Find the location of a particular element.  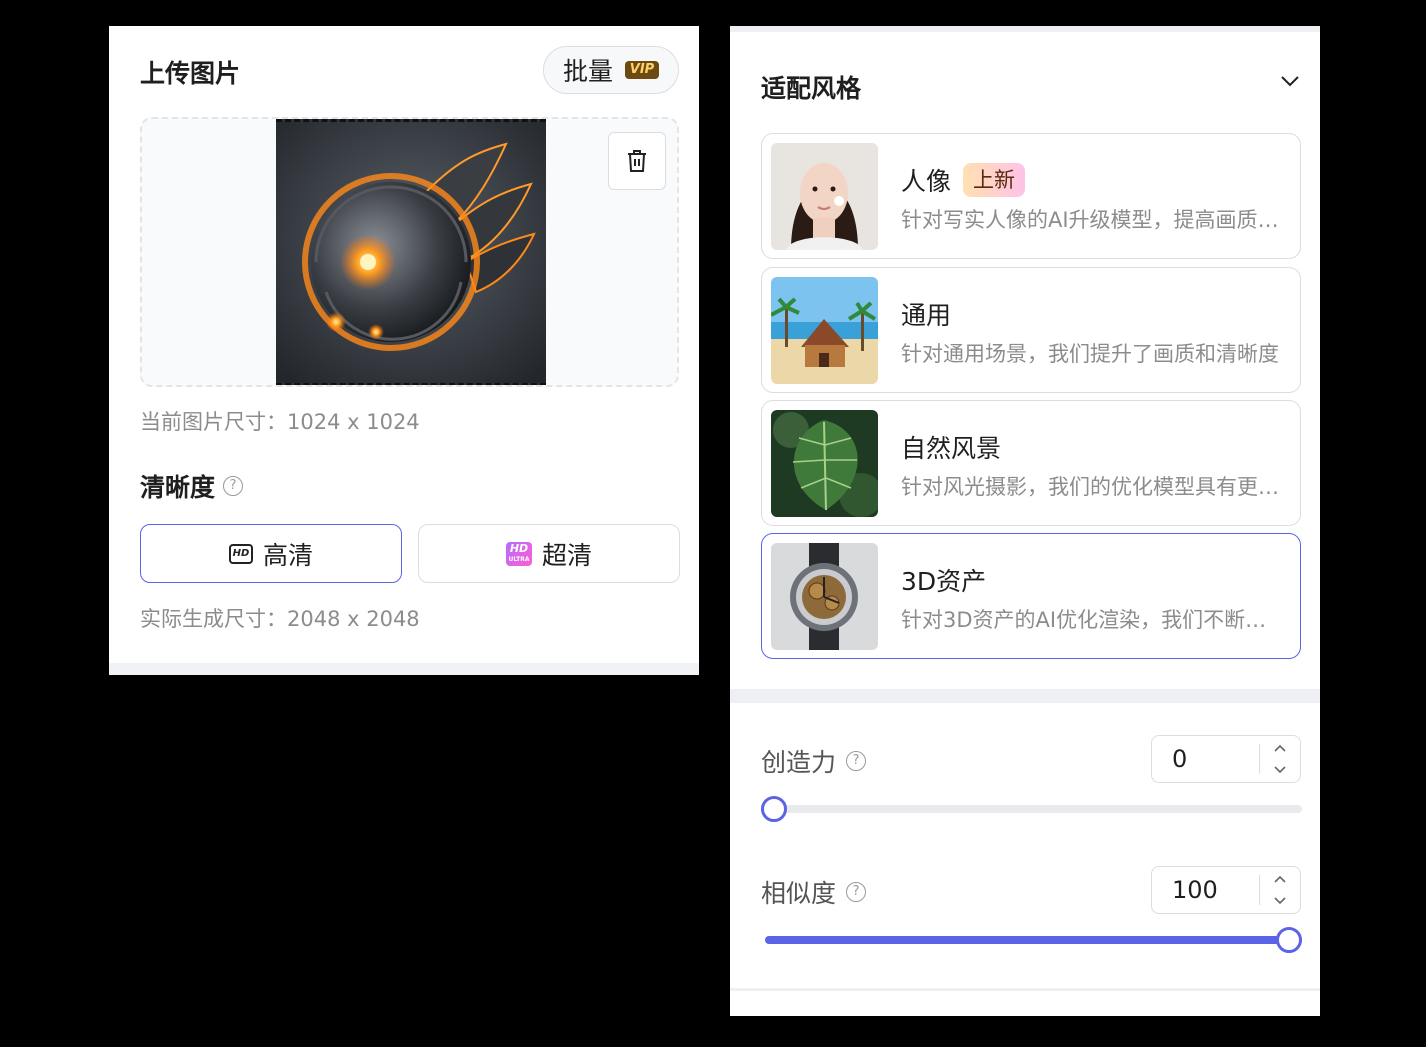

clarity-title: 清晰度 is located at coordinates (178, 487).